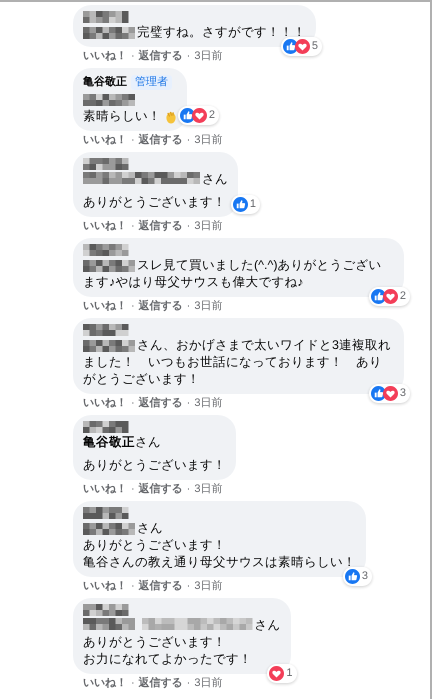 The height and width of the screenshot is (699, 433). Describe the element at coordinates (109, 442) in the screenshot. I see `mention-name: 亀谷敬正` at that location.